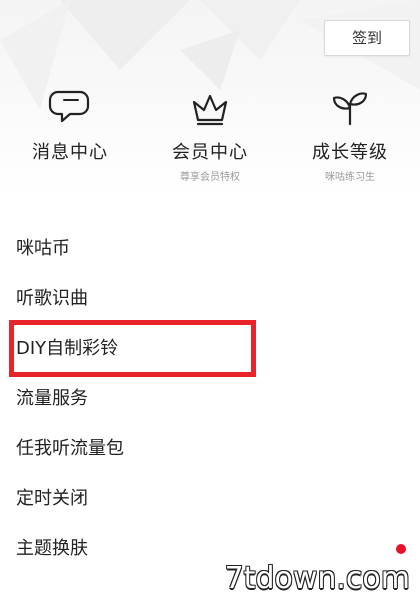  What do you see at coordinates (401, 549) in the screenshot?
I see `new-badge-dot` at bounding box center [401, 549].